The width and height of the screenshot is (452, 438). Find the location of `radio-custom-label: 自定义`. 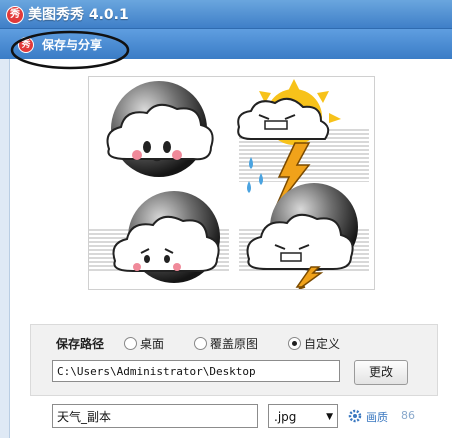

radio-custom-label: 自定义 is located at coordinates (322, 343).